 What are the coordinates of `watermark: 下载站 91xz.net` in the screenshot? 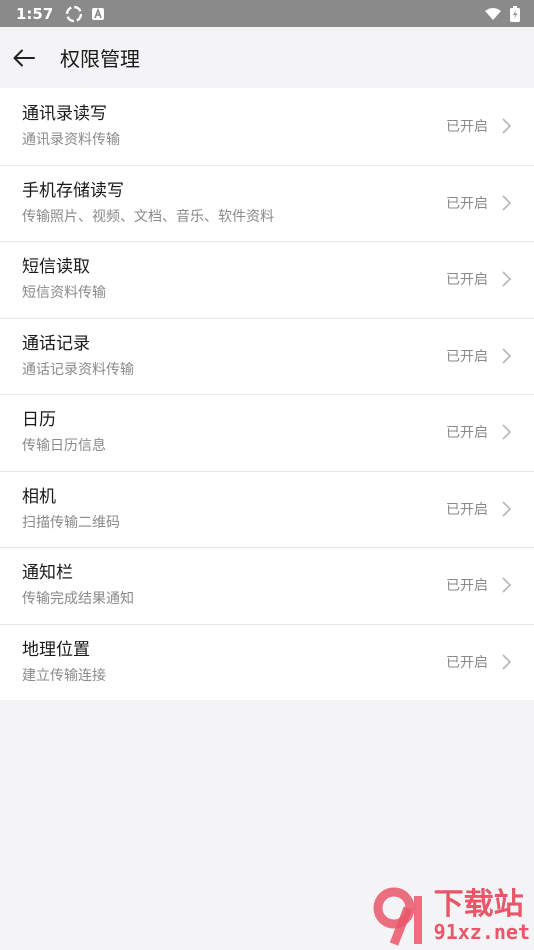 It's located at (449, 916).